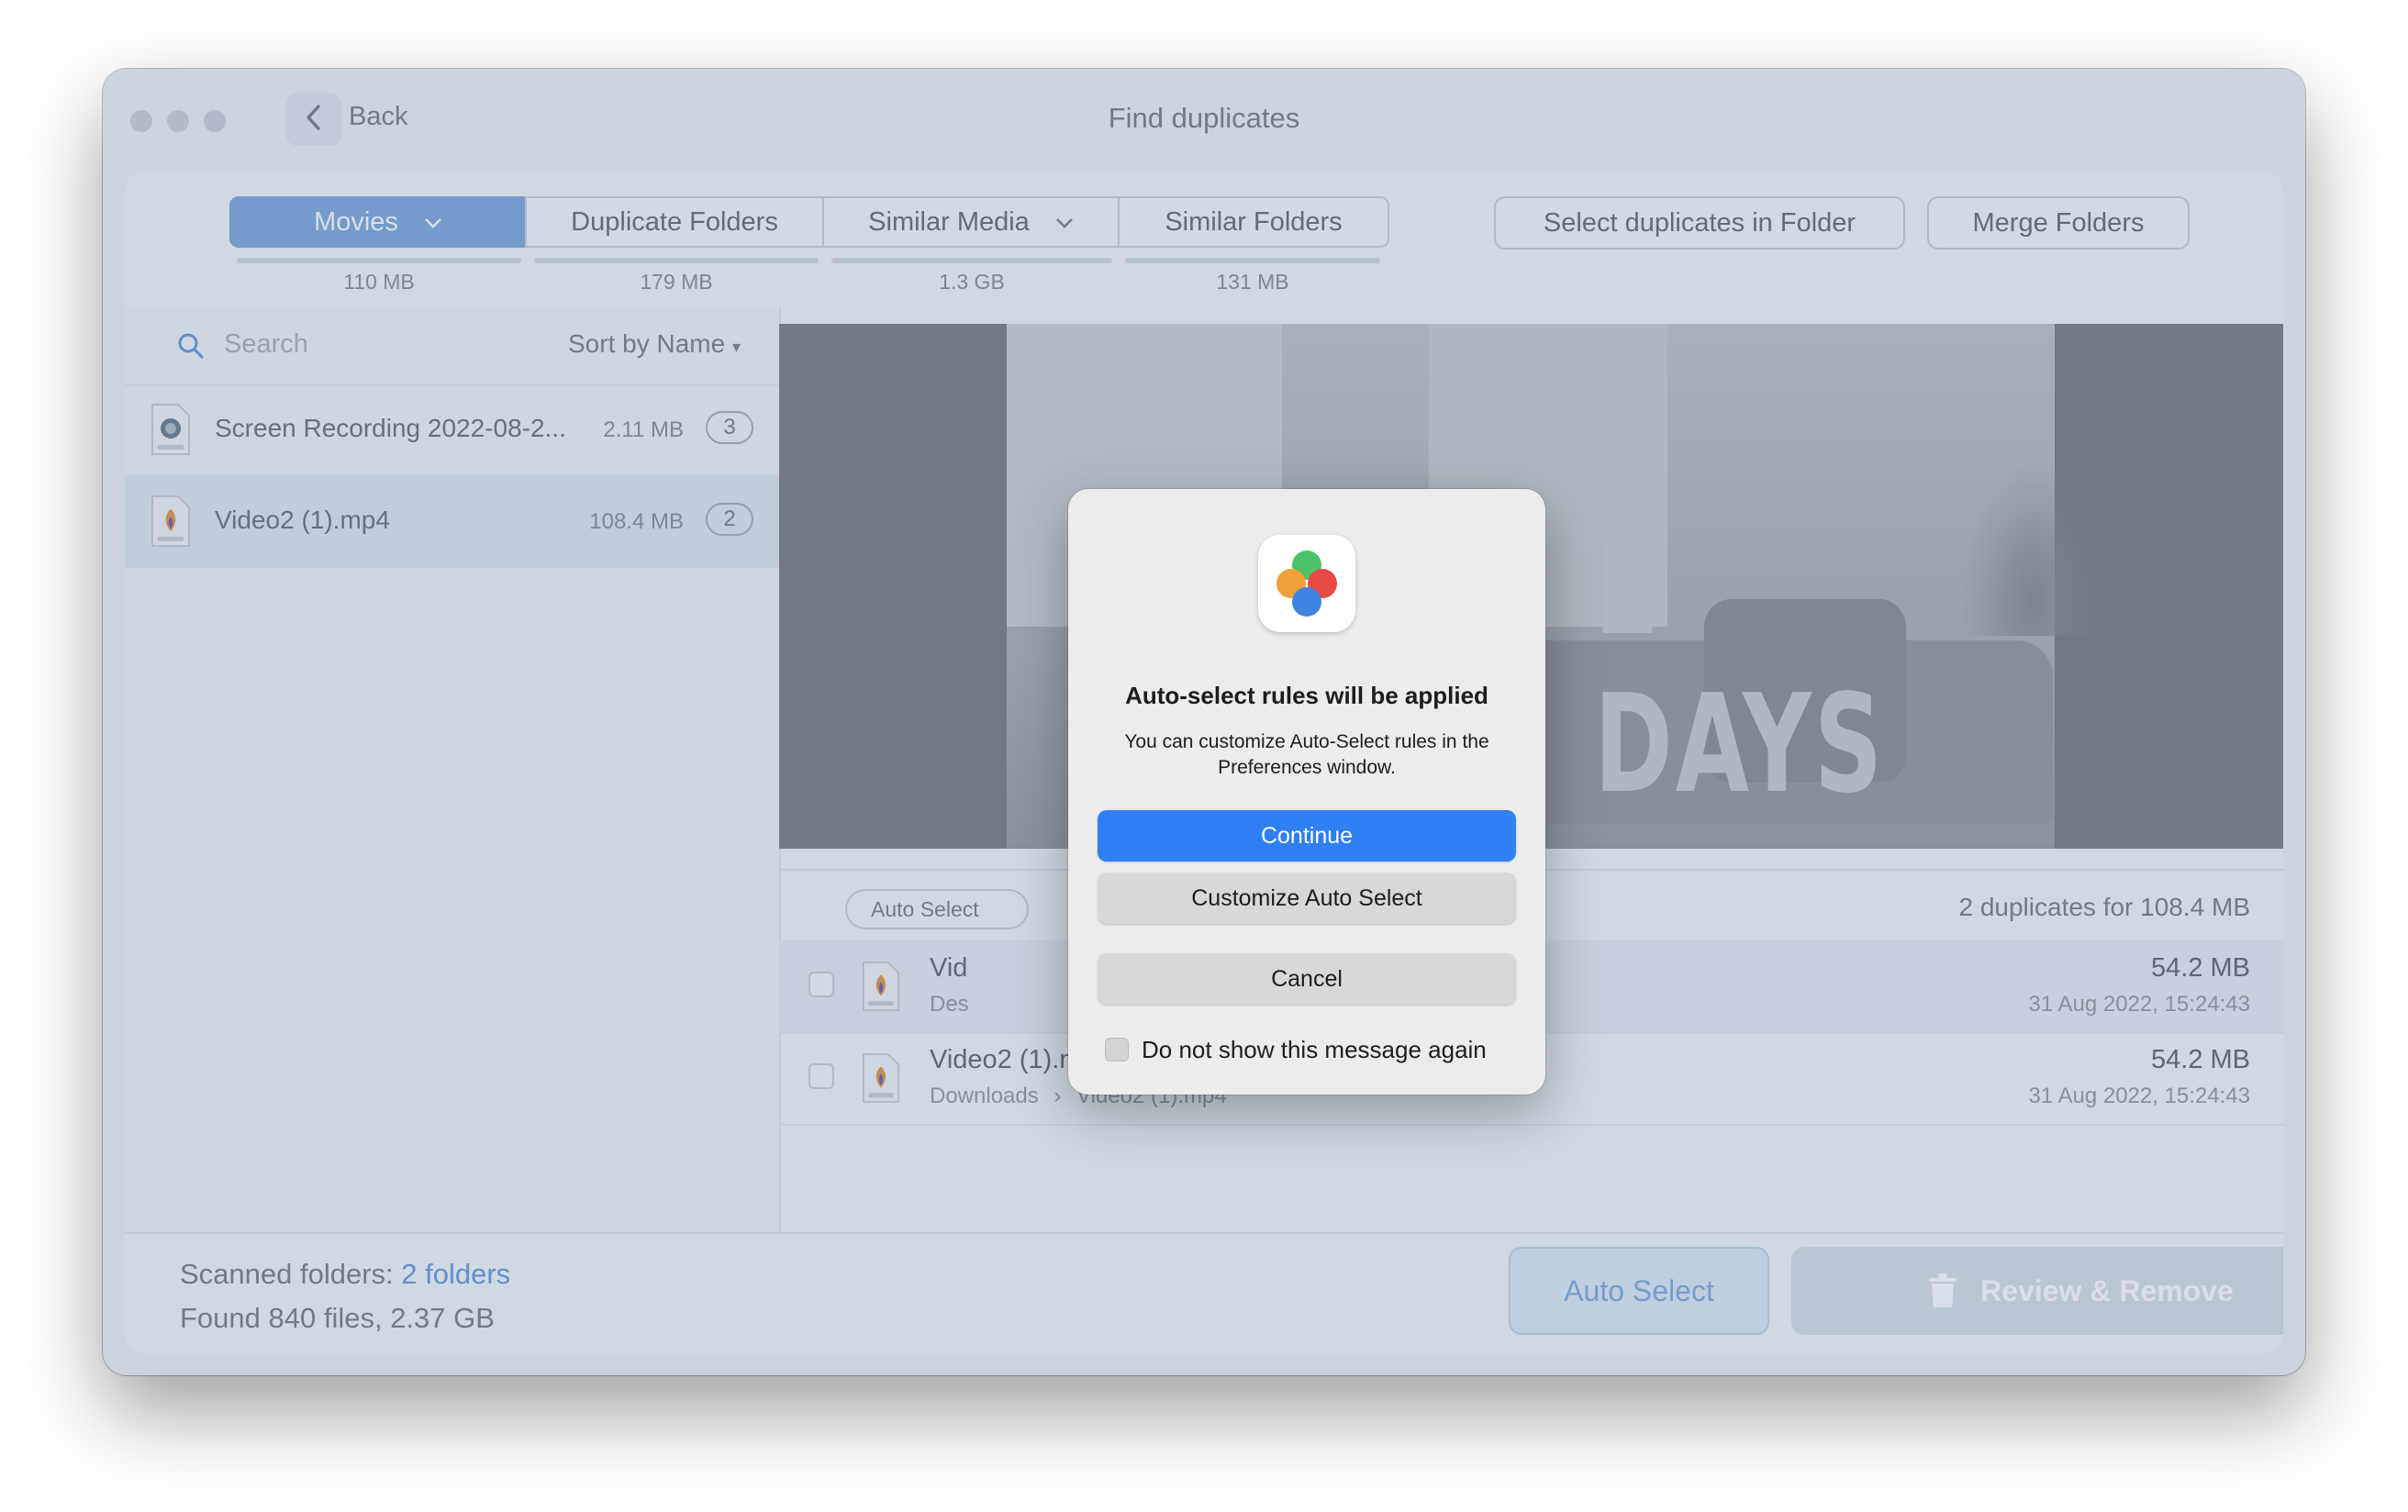 This screenshot has height=1512, width=2408. What do you see at coordinates (1315, 1050) in the screenshot?
I see `dont-show-again-label: Do not show this message again` at bounding box center [1315, 1050].